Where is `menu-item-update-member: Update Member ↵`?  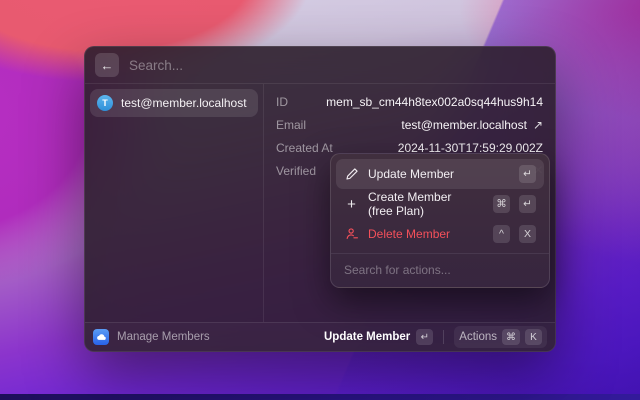 menu-item-update-member: Update Member ↵ is located at coordinates (440, 174).